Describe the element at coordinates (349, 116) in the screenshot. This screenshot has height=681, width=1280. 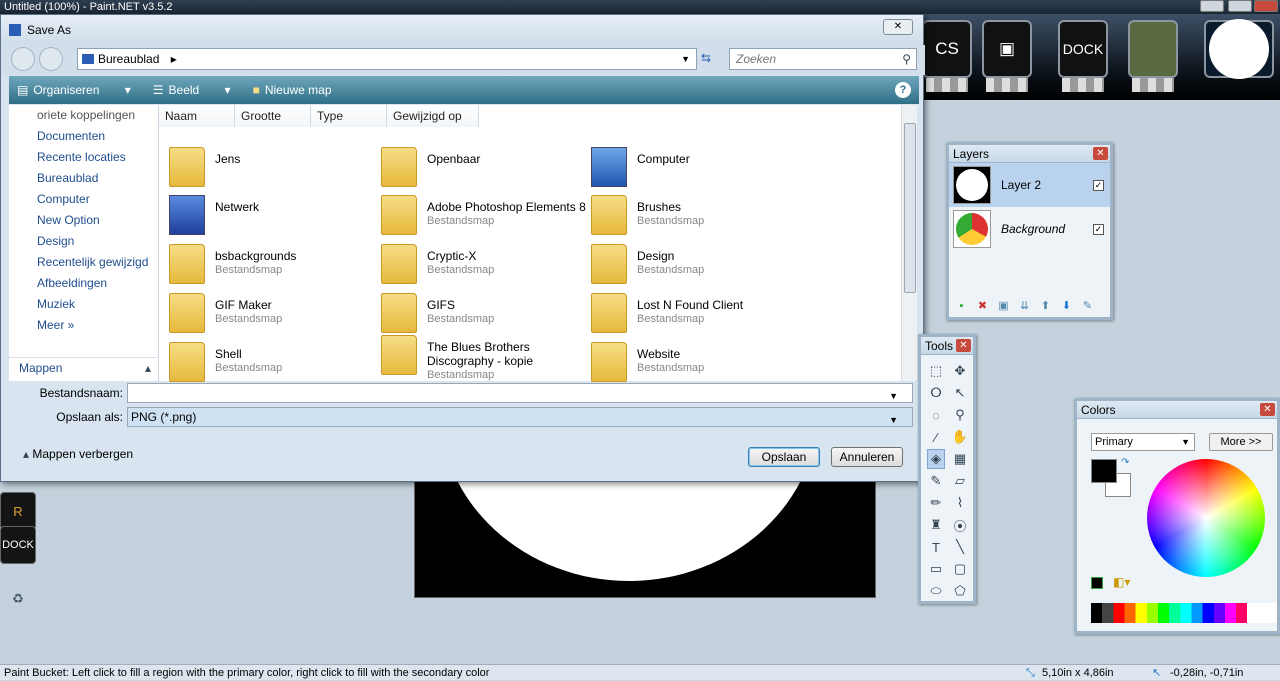
I see `column-header-type: Type` at that location.